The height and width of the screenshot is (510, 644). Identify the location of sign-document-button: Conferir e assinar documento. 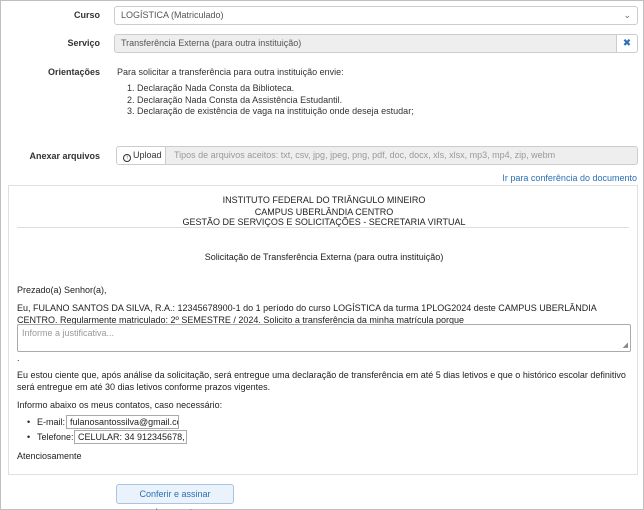
(175, 497).